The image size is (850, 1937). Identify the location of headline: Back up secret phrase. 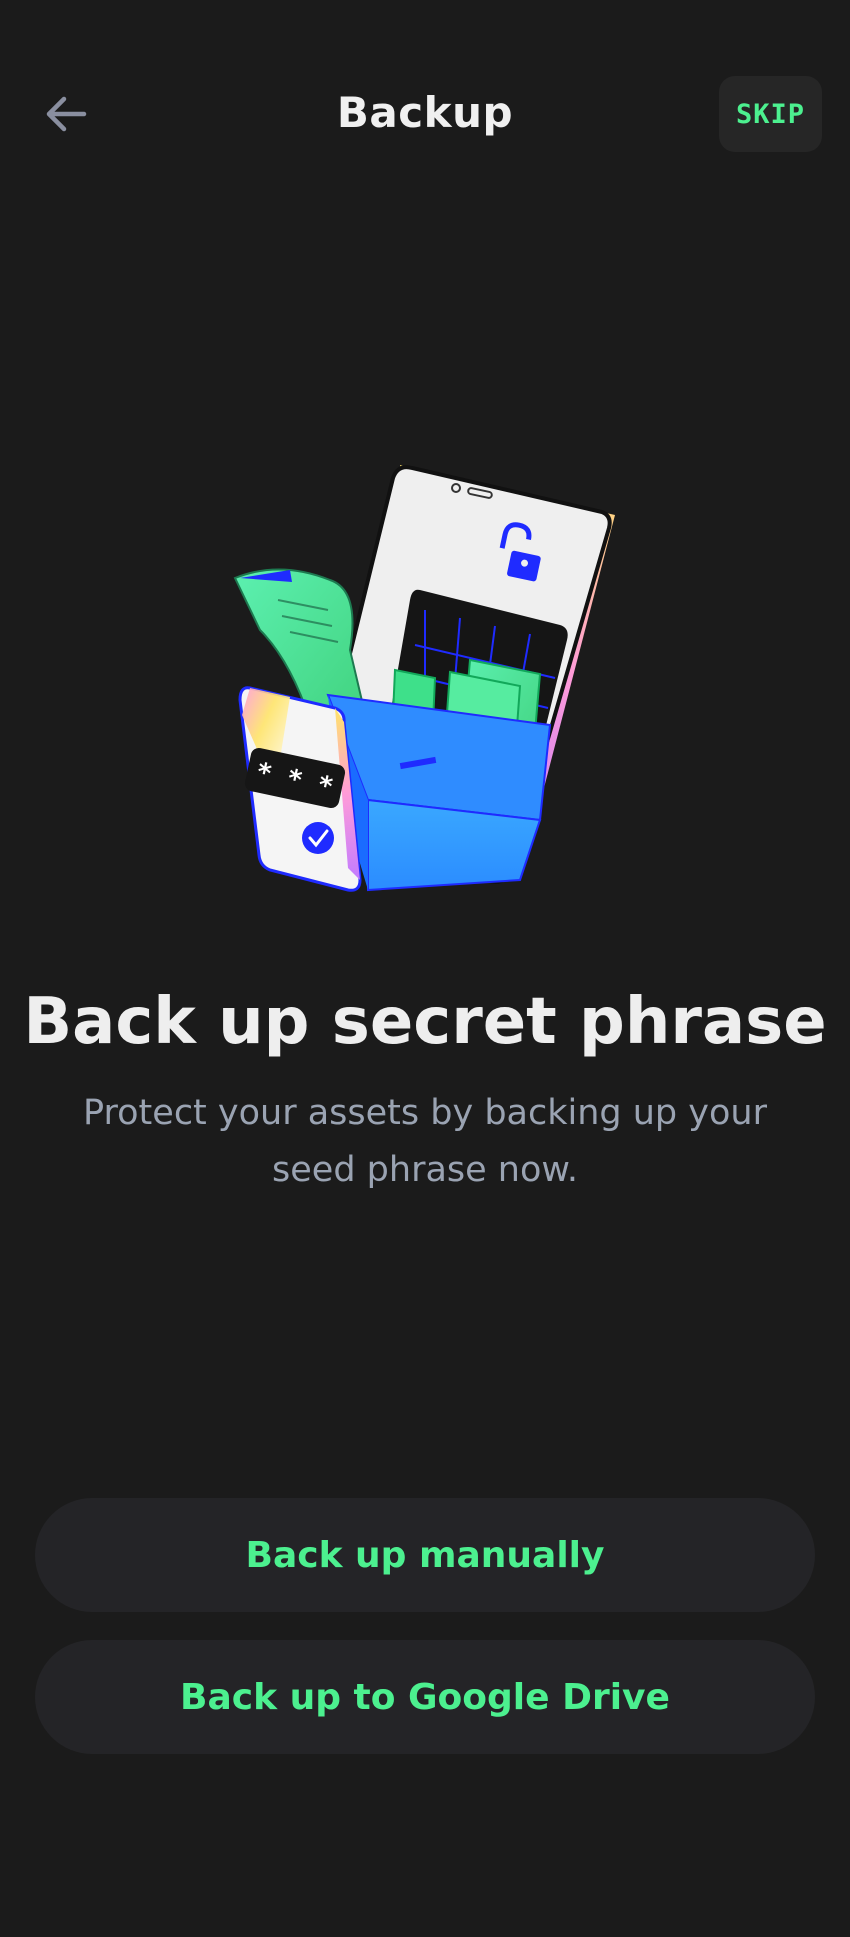
(425, 1022).